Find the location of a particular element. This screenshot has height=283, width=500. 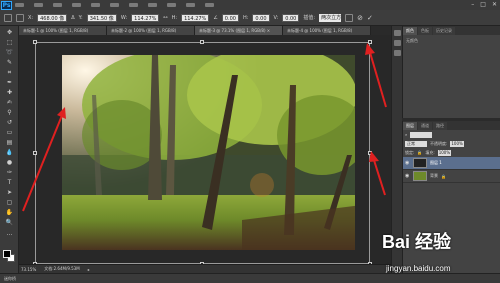

baidu-jingyan-watermark: Bai 经验 jingyan.baidu.com is located at coordinates (441, 254).